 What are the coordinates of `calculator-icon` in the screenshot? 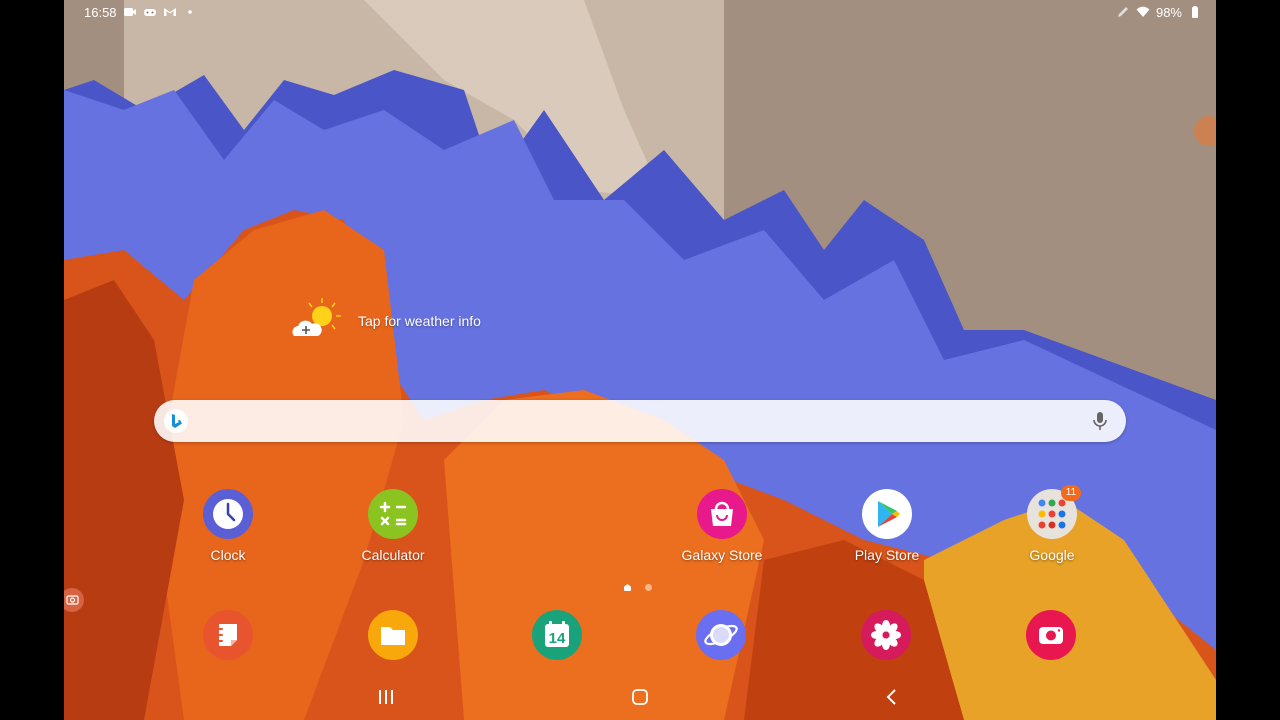 It's located at (393, 514).